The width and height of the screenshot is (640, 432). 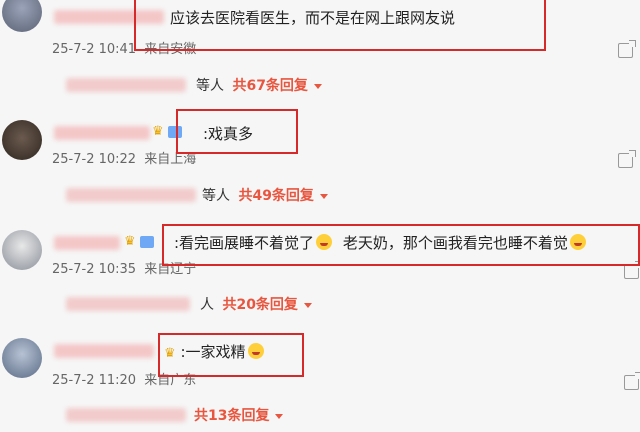 What do you see at coordinates (275, 196) in the screenshot?
I see `reply-count-link: 共49条回复` at bounding box center [275, 196].